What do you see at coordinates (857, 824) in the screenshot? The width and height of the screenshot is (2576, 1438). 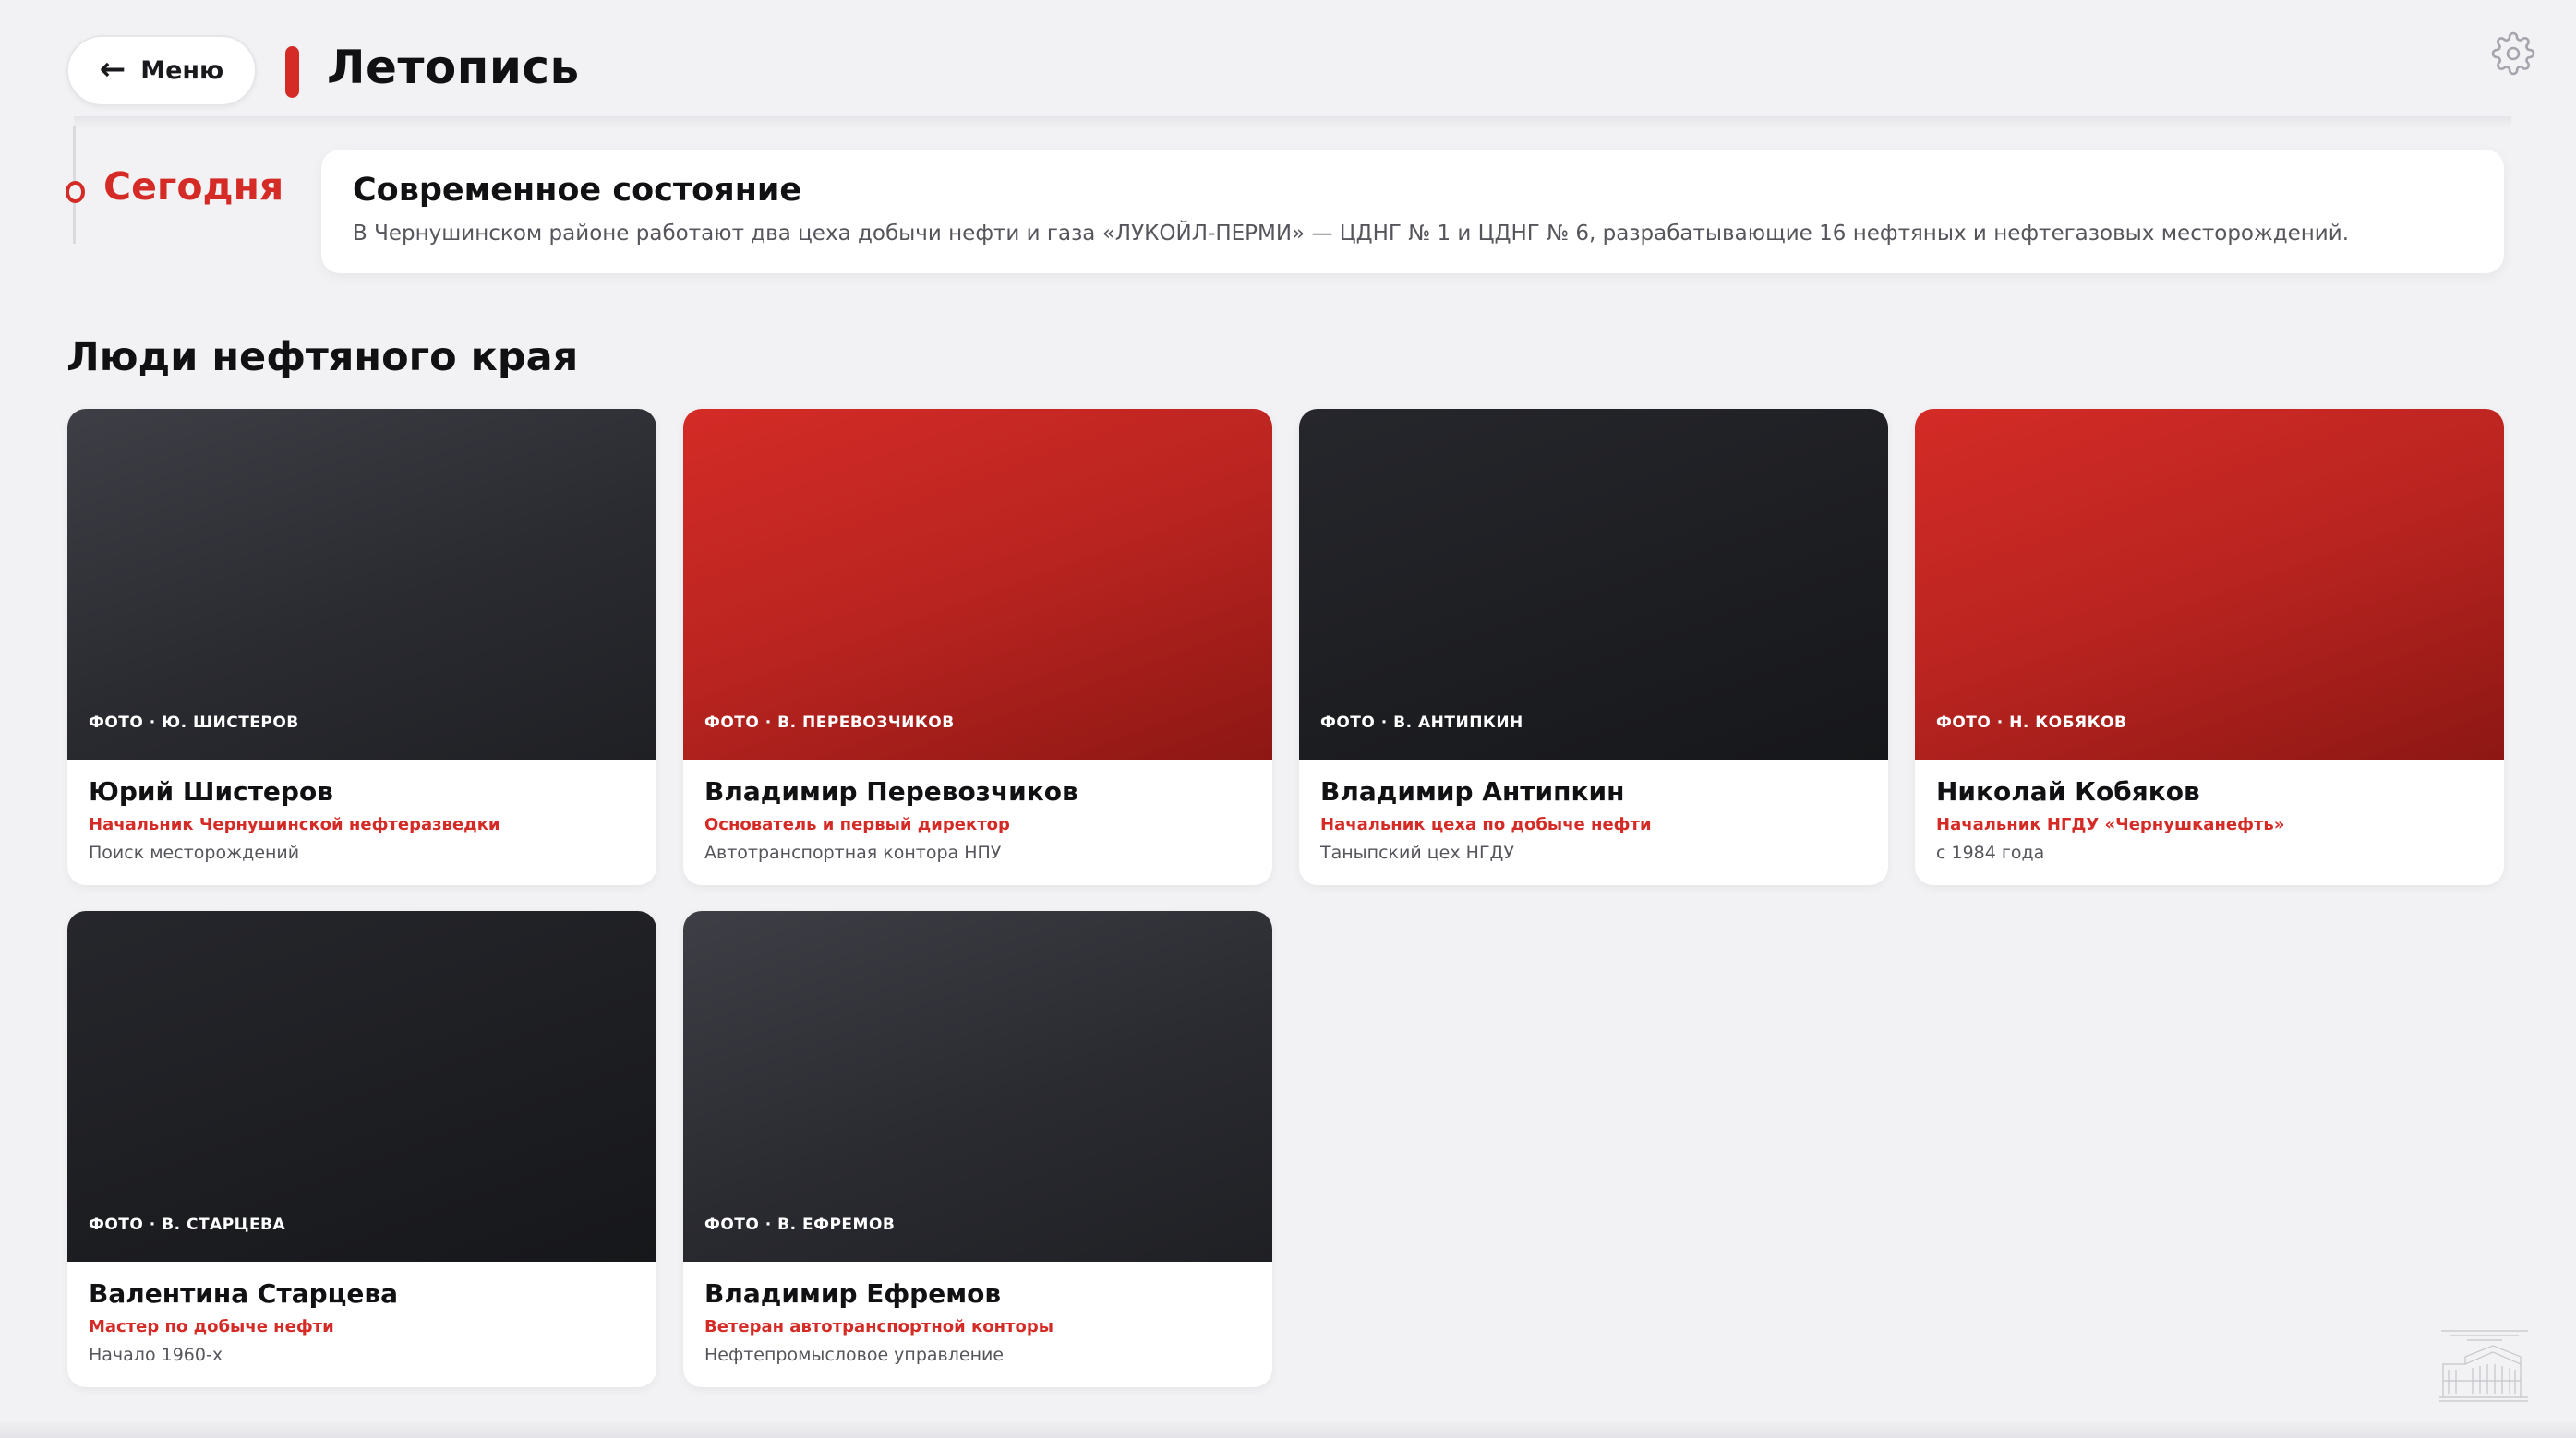 I see `person-role: Основатель и первый директор` at bounding box center [857, 824].